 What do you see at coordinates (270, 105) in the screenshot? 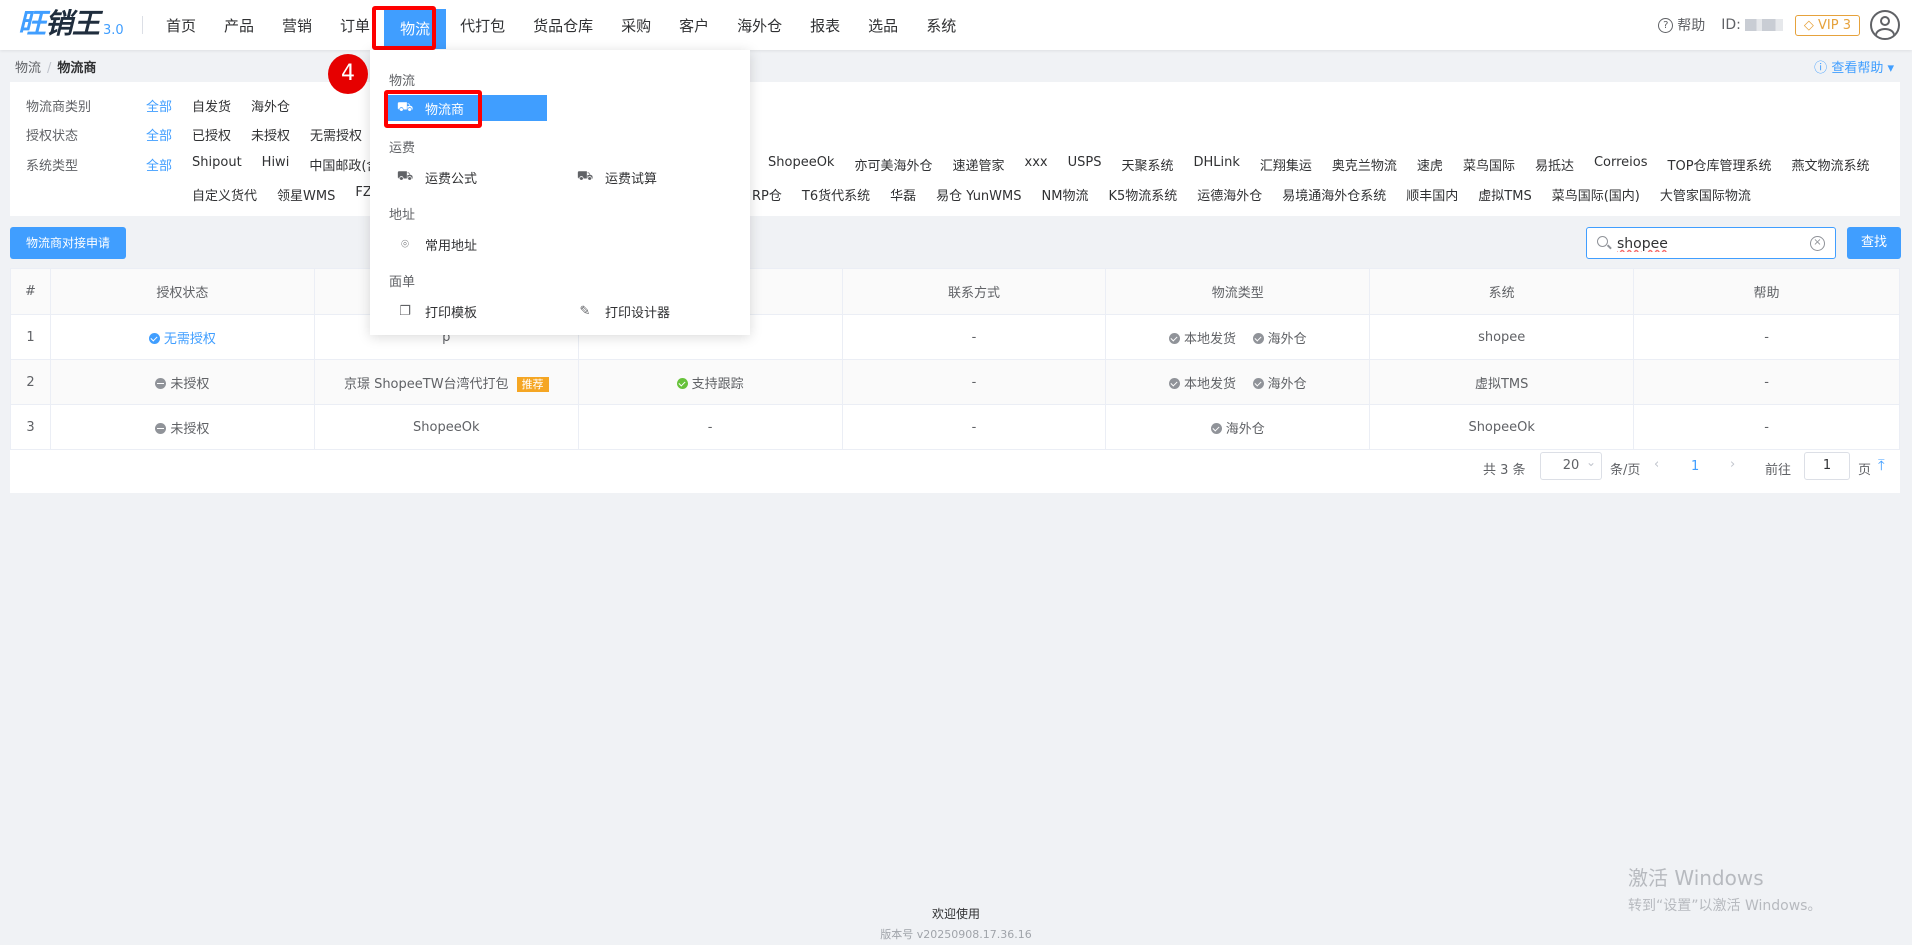
I see `filter-option: 海外仓` at bounding box center [270, 105].